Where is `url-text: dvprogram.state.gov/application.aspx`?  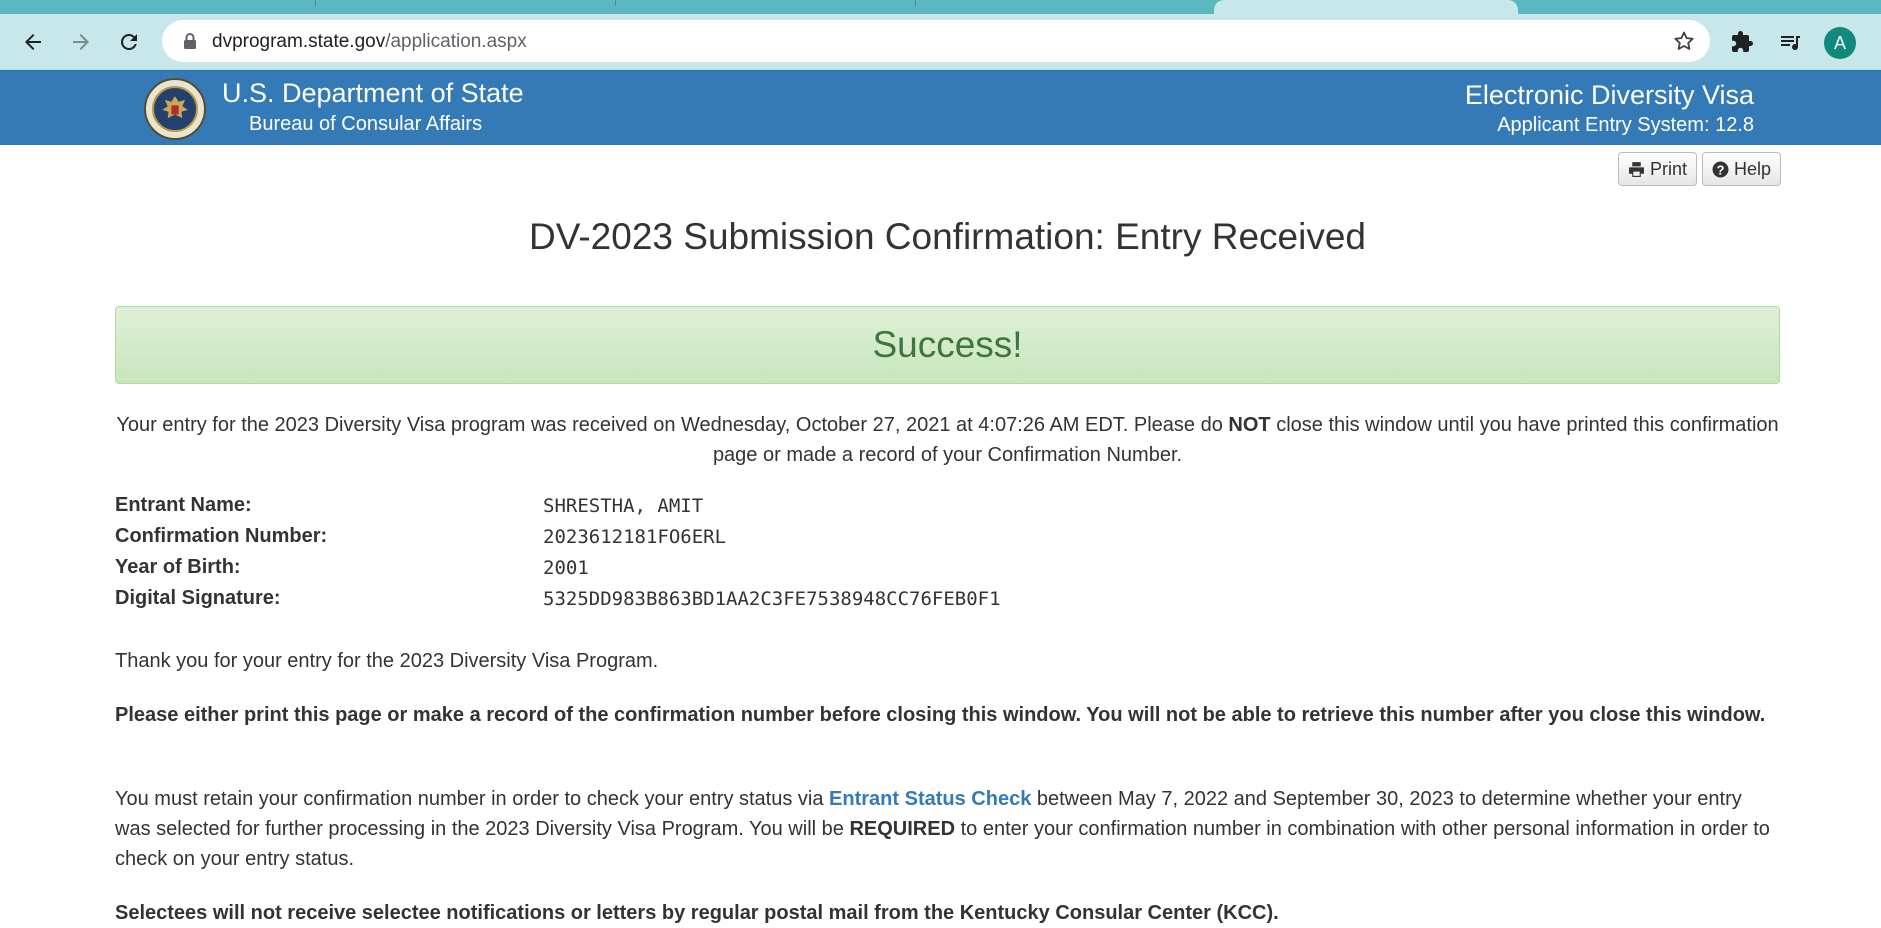
url-text: dvprogram.state.gov/application.aspx is located at coordinates (369, 42).